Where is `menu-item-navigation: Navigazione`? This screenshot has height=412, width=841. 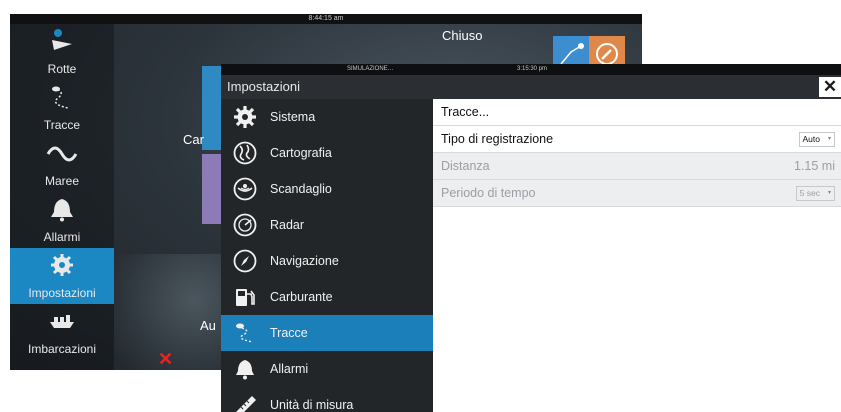 menu-item-navigation: Navigazione is located at coordinates (327, 261).